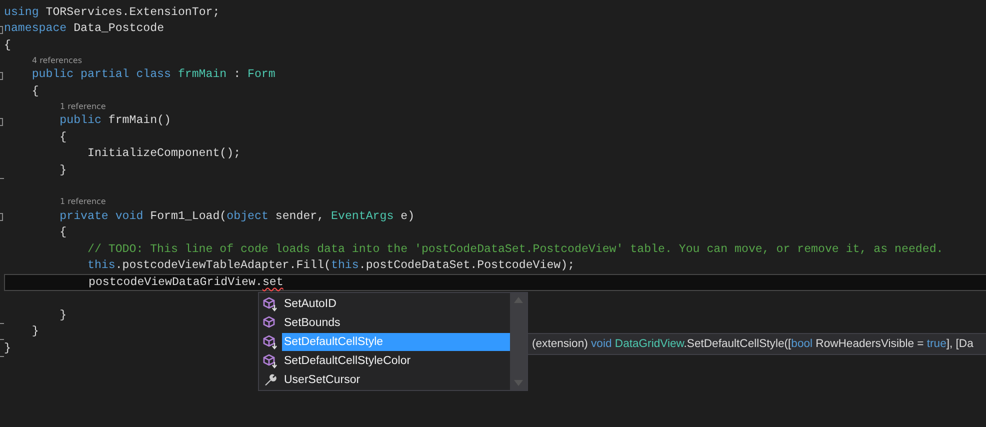 This screenshot has height=427, width=986. What do you see at coordinates (236, 216) in the screenshot?
I see `code-line: private void Form1_Load(object sender, EventArgs e)` at bounding box center [236, 216].